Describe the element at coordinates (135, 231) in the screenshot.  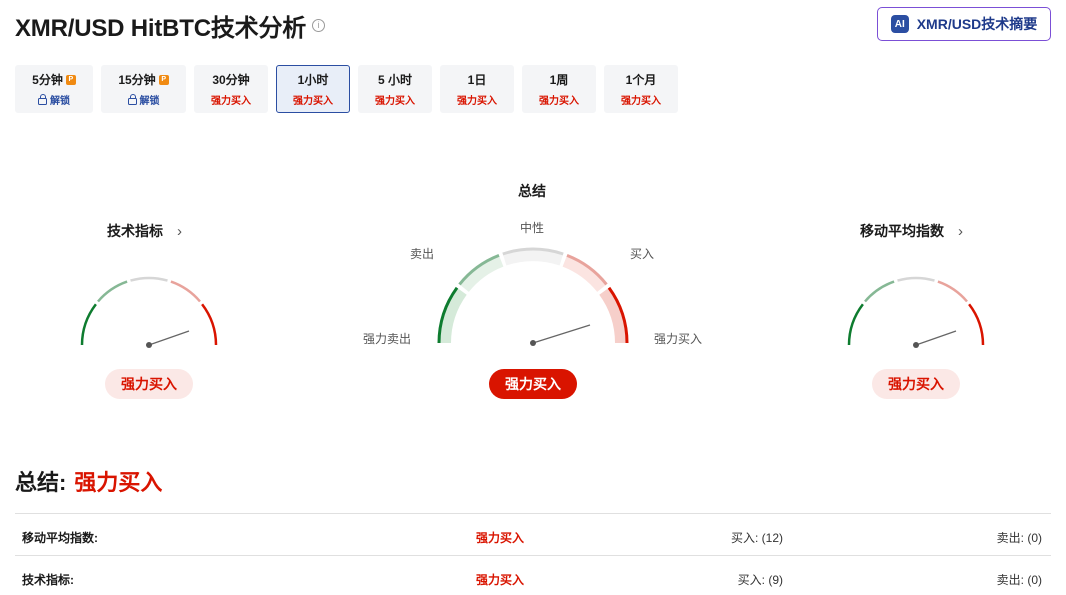
I see `indicators-title-text: 技术指标` at that location.